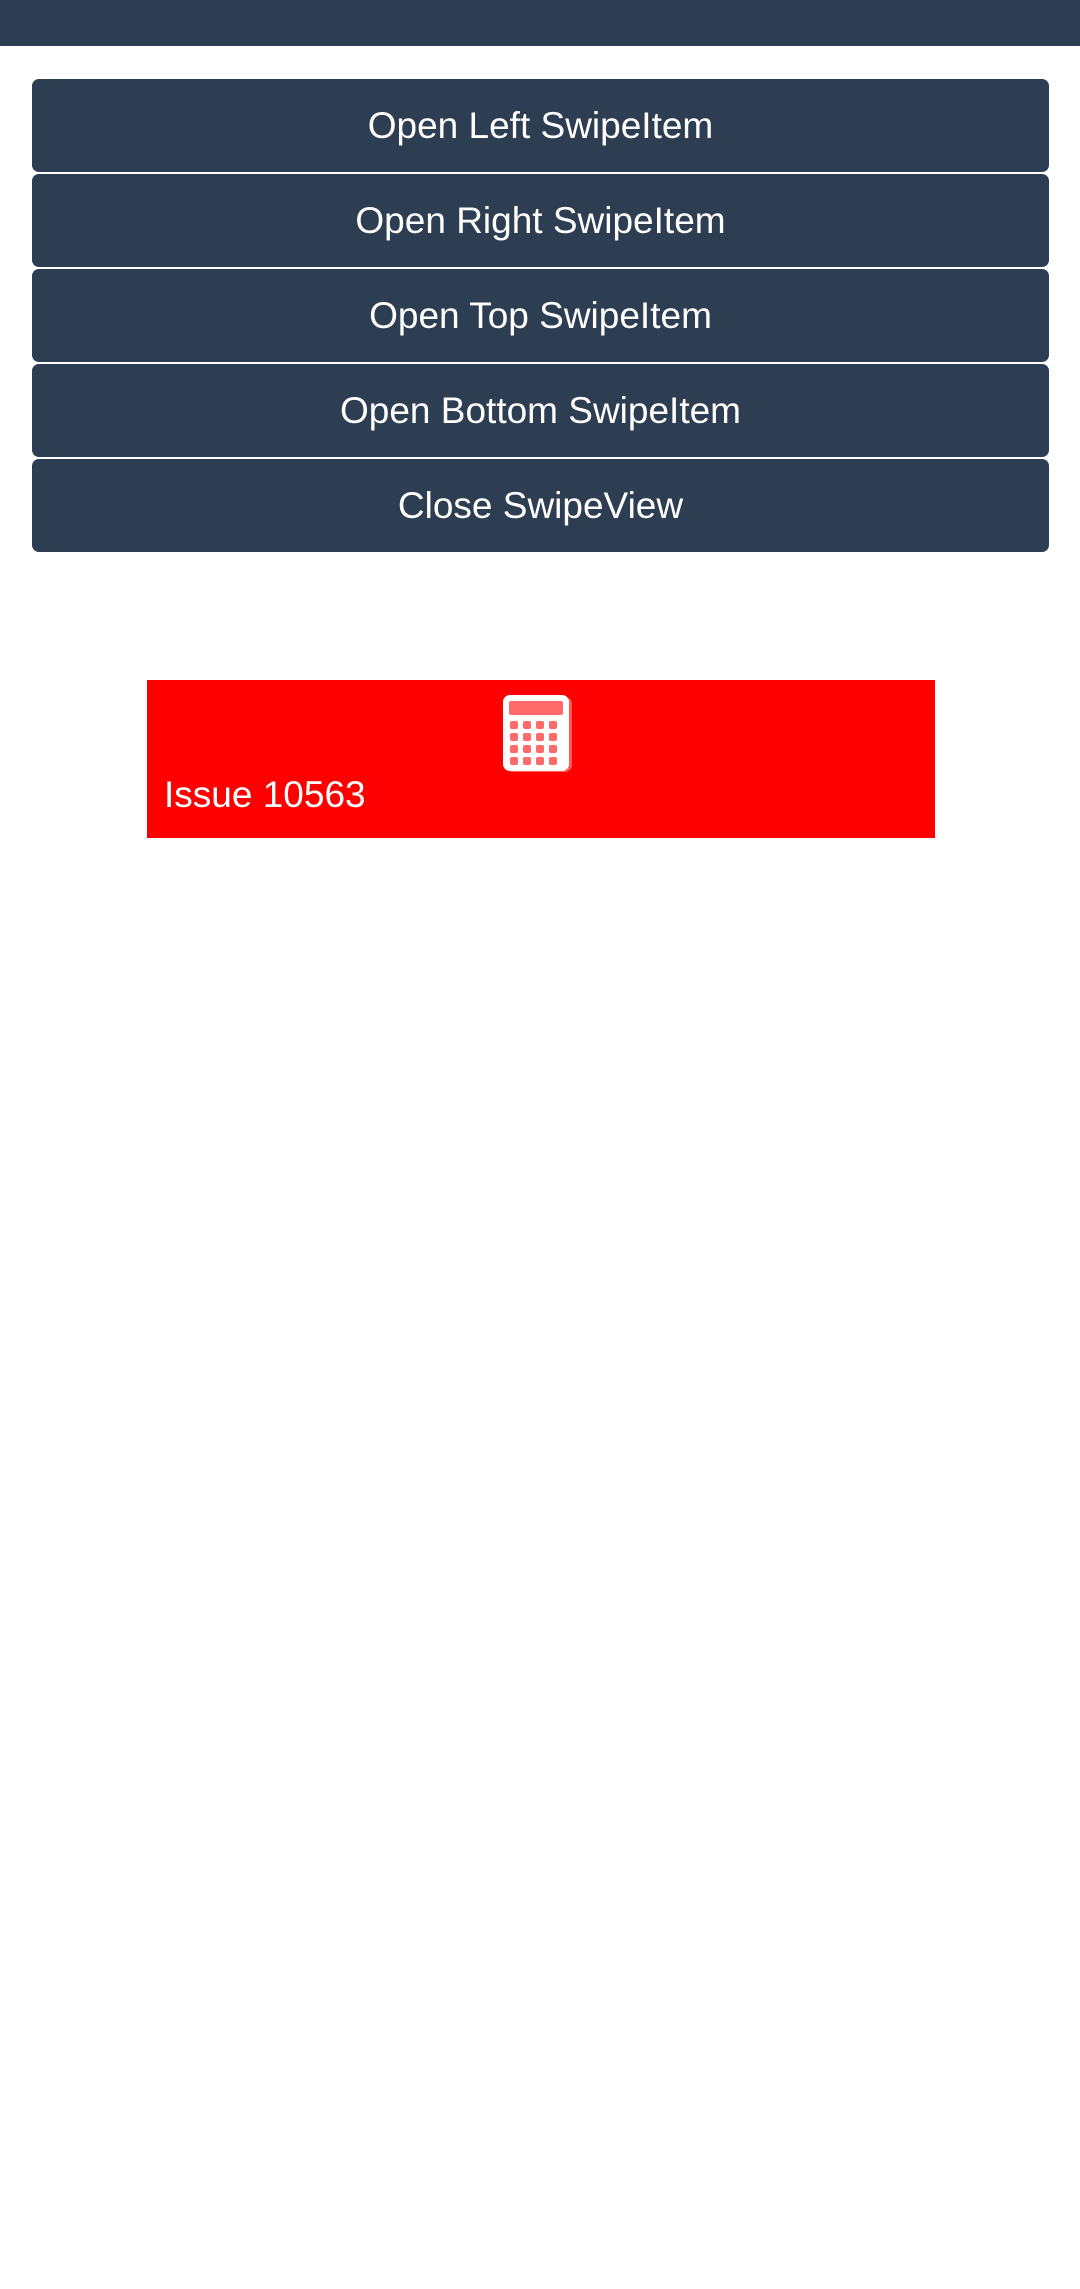 This screenshot has height=2289, width=1080. Describe the element at coordinates (537, 733) in the screenshot. I see `calculator-icon` at that location.